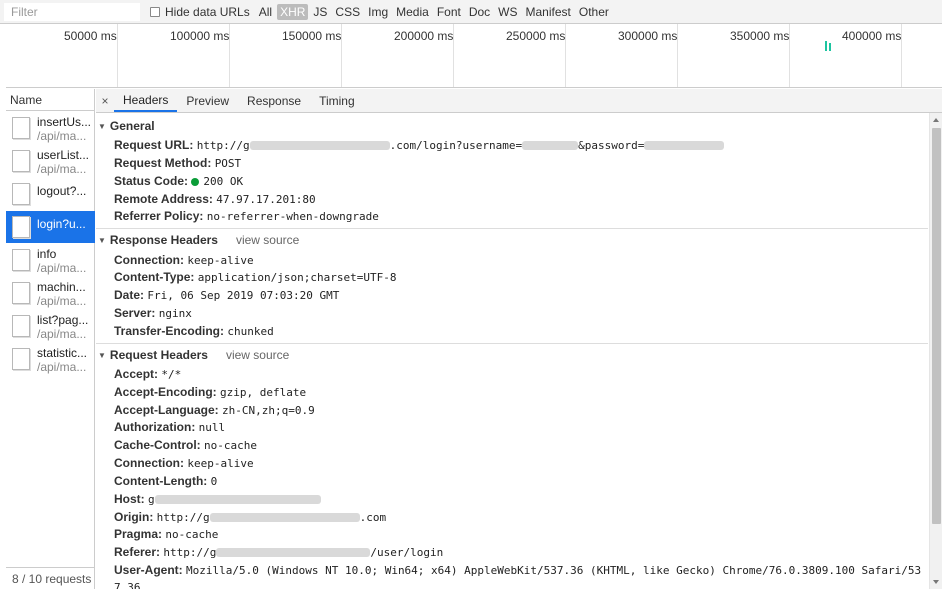  What do you see at coordinates (215, 199) in the screenshot?
I see `remote-address-row: Remote Address: 47.97.17.201:80` at bounding box center [215, 199].